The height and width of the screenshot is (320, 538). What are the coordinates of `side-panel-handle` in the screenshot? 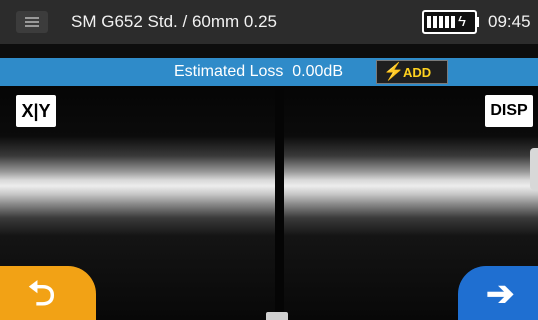 It's located at (534, 169).